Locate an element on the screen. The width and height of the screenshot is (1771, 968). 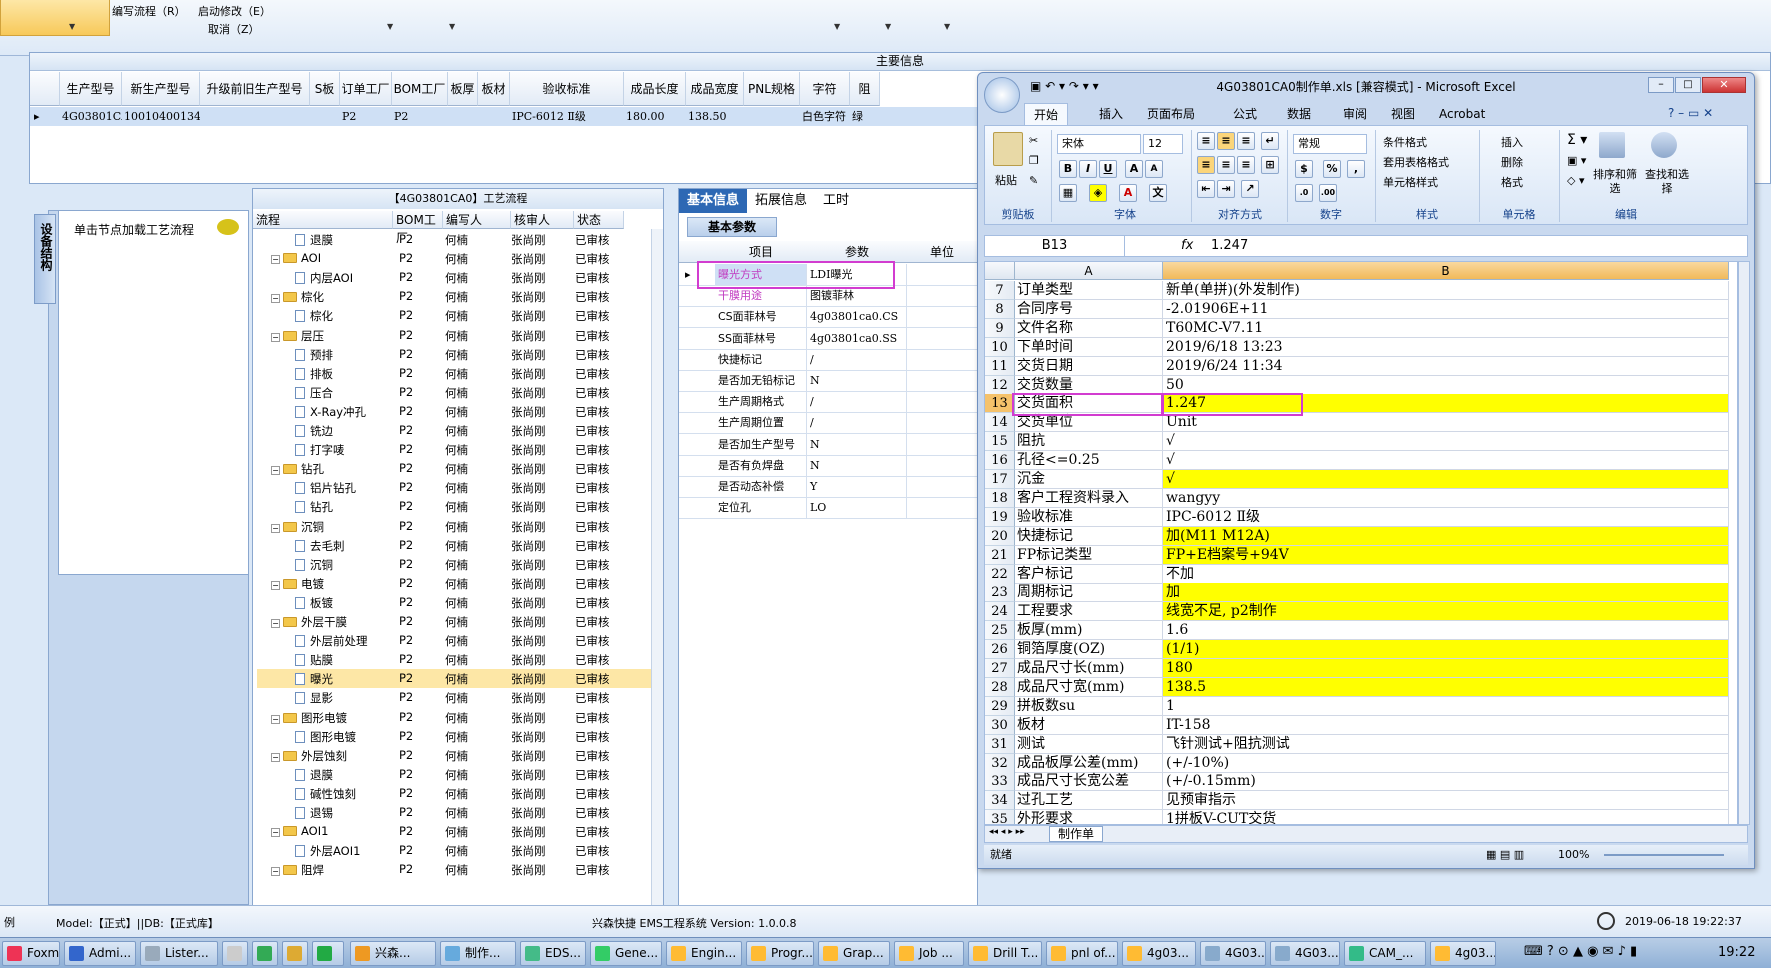
param-row: CS面菲林号 4g03801ca0.CS is located at coordinates (829, 317).